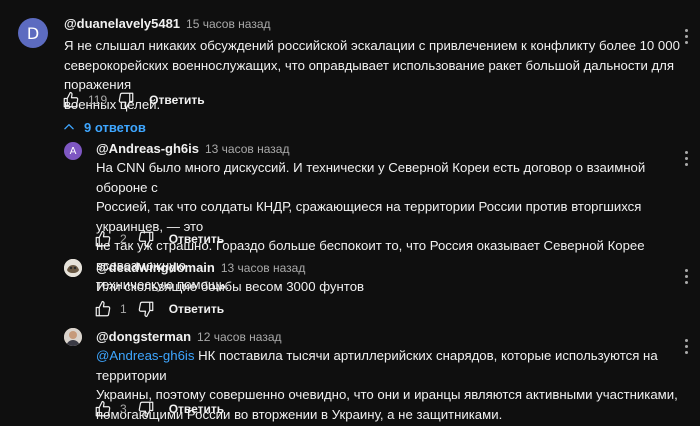 This screenshot has width=700, height=426. What do you see at coordinates (122, 23) in the screenshot?
I see `comment-author: @duanelavely5481` at bounding box center [122, 23].